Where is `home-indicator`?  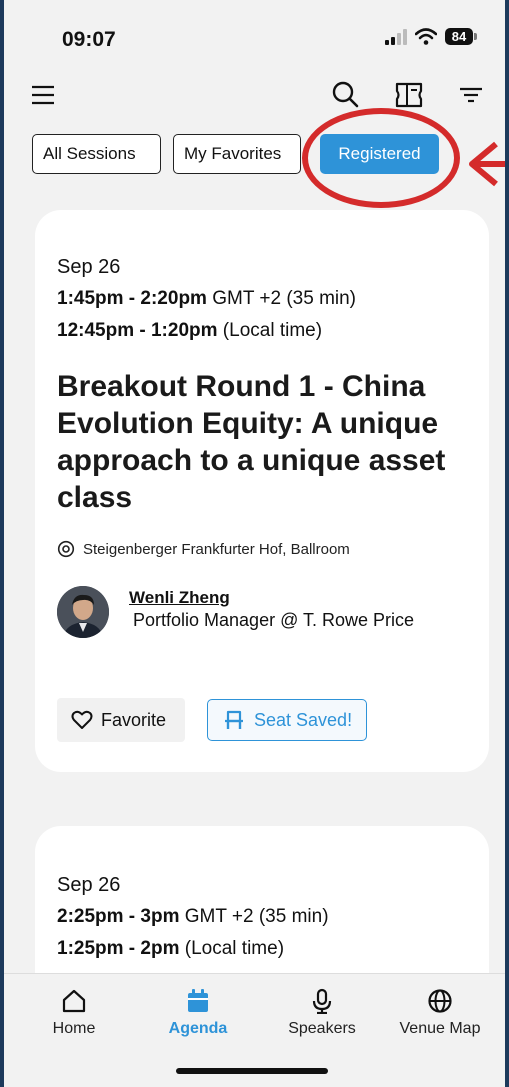
home-indicator is located at coordinates (252, 1071).